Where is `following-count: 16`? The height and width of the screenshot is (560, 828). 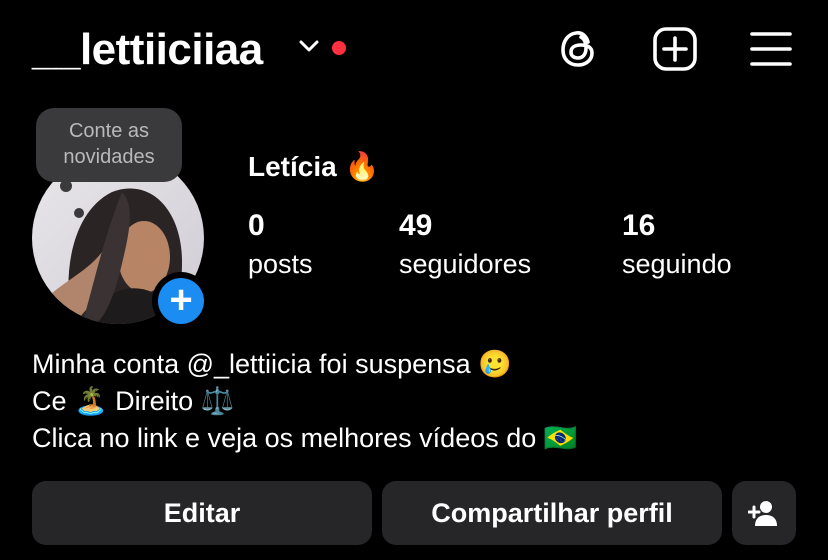
following-count: 16 is located at coordinates (638, 226).